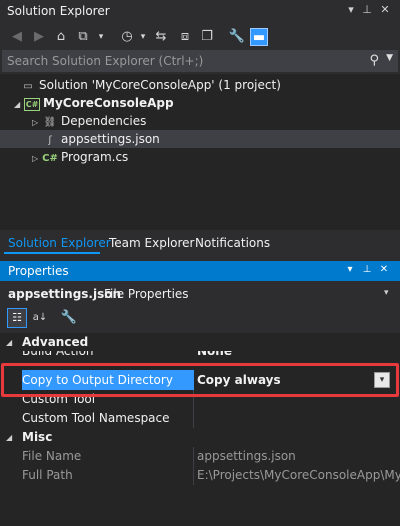 This screenshot has width=400, height=526. What do you see at coordinates (61, 37) in the screenshot?
I see `home-icon: ⌂` at bounding box center [61, 37].